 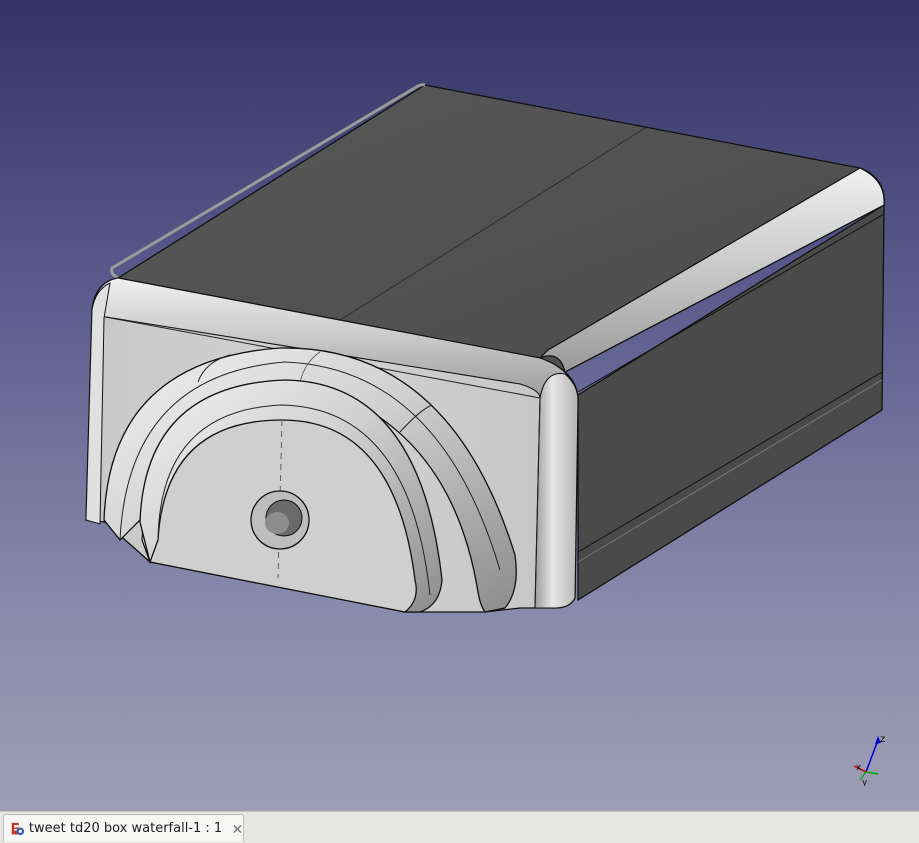 What do you see at coordinates (865, 782) in the screenshot?
I see `y-axis-label: y` at bounding box center [865, 782].